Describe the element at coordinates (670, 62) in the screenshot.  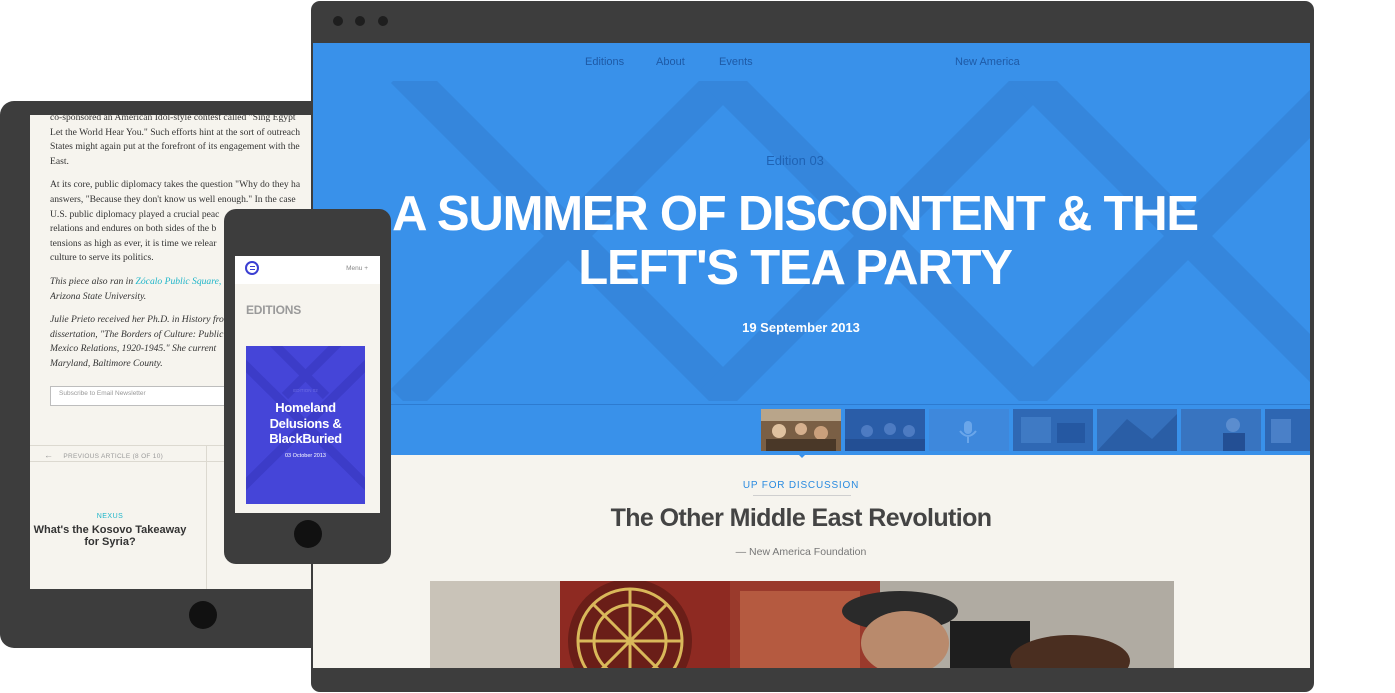
I see `nav-about: About` at that location.